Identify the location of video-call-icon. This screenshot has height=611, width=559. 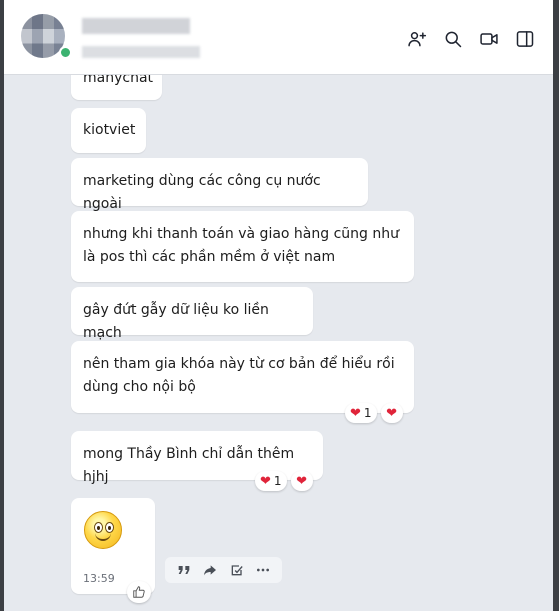
(489, 39).